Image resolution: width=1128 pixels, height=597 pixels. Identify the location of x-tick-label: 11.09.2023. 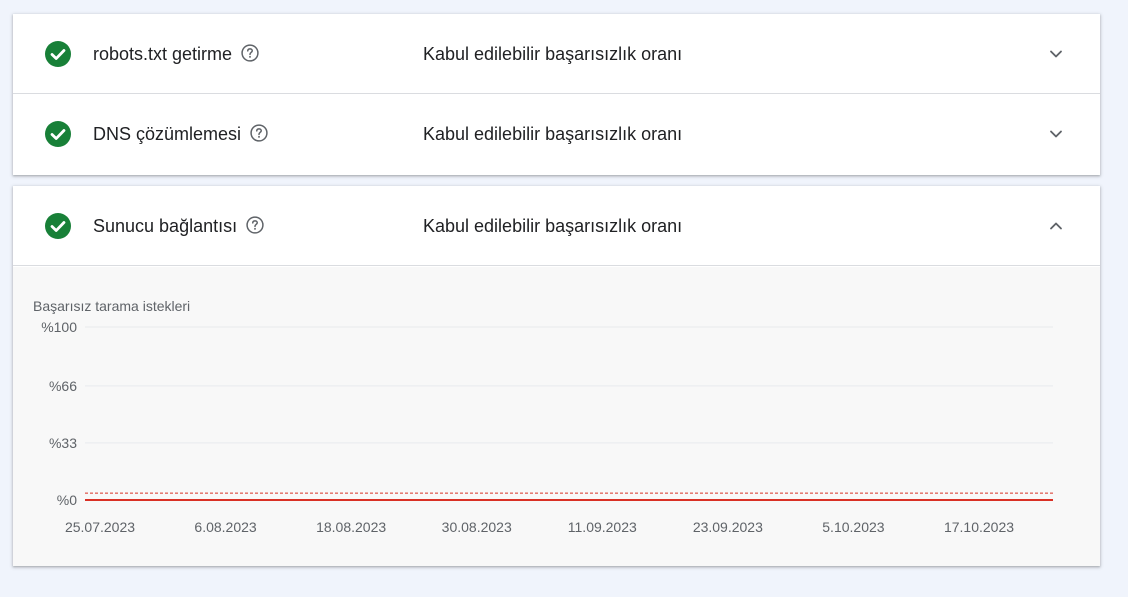
(602, 527).